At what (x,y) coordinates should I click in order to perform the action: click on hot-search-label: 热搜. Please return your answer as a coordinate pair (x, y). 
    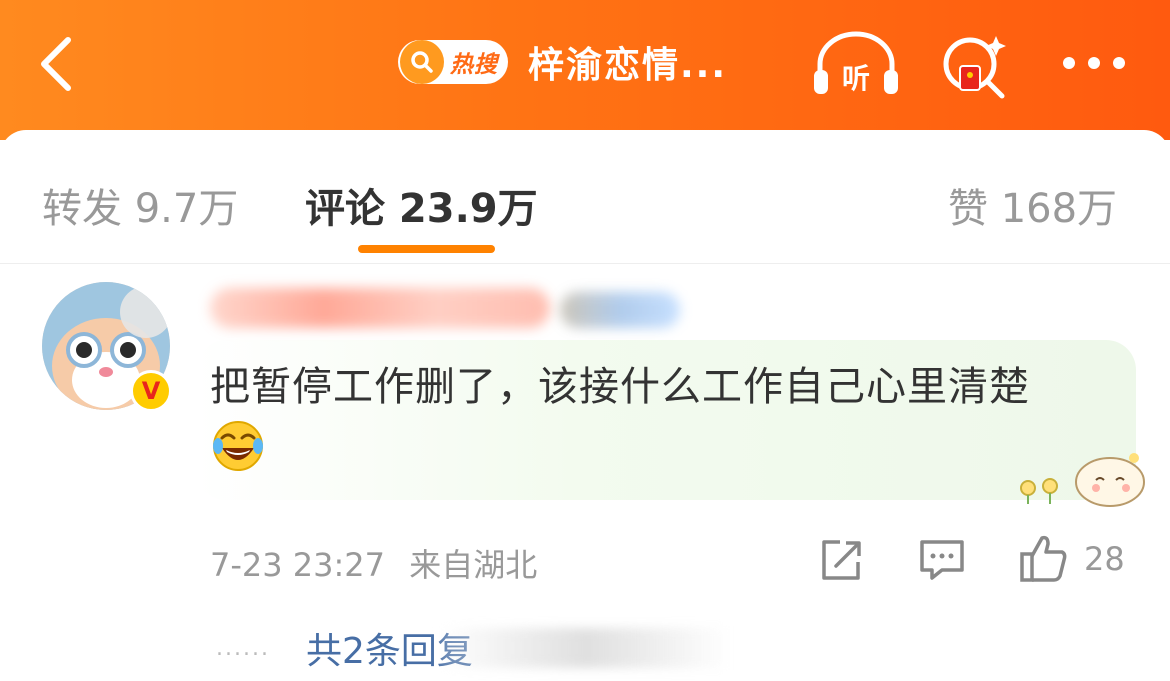
    Looking at the image, I should click on (474, 65).